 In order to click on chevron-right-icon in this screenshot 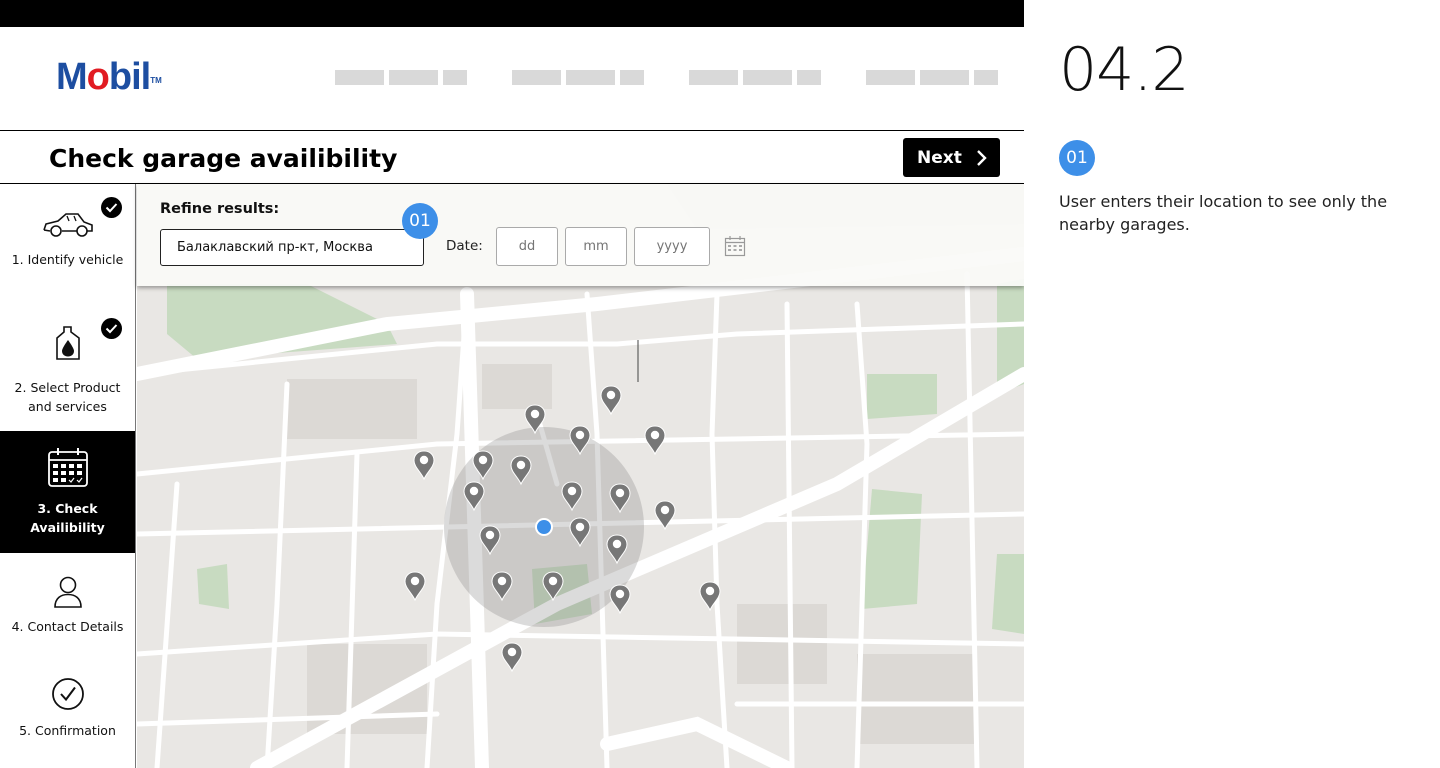, I will do `click(982, 157)`.